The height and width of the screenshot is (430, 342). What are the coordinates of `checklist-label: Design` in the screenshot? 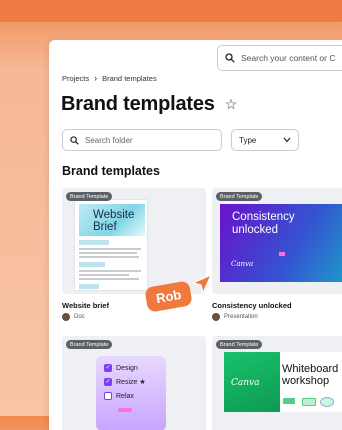 It's located at (127, 368).